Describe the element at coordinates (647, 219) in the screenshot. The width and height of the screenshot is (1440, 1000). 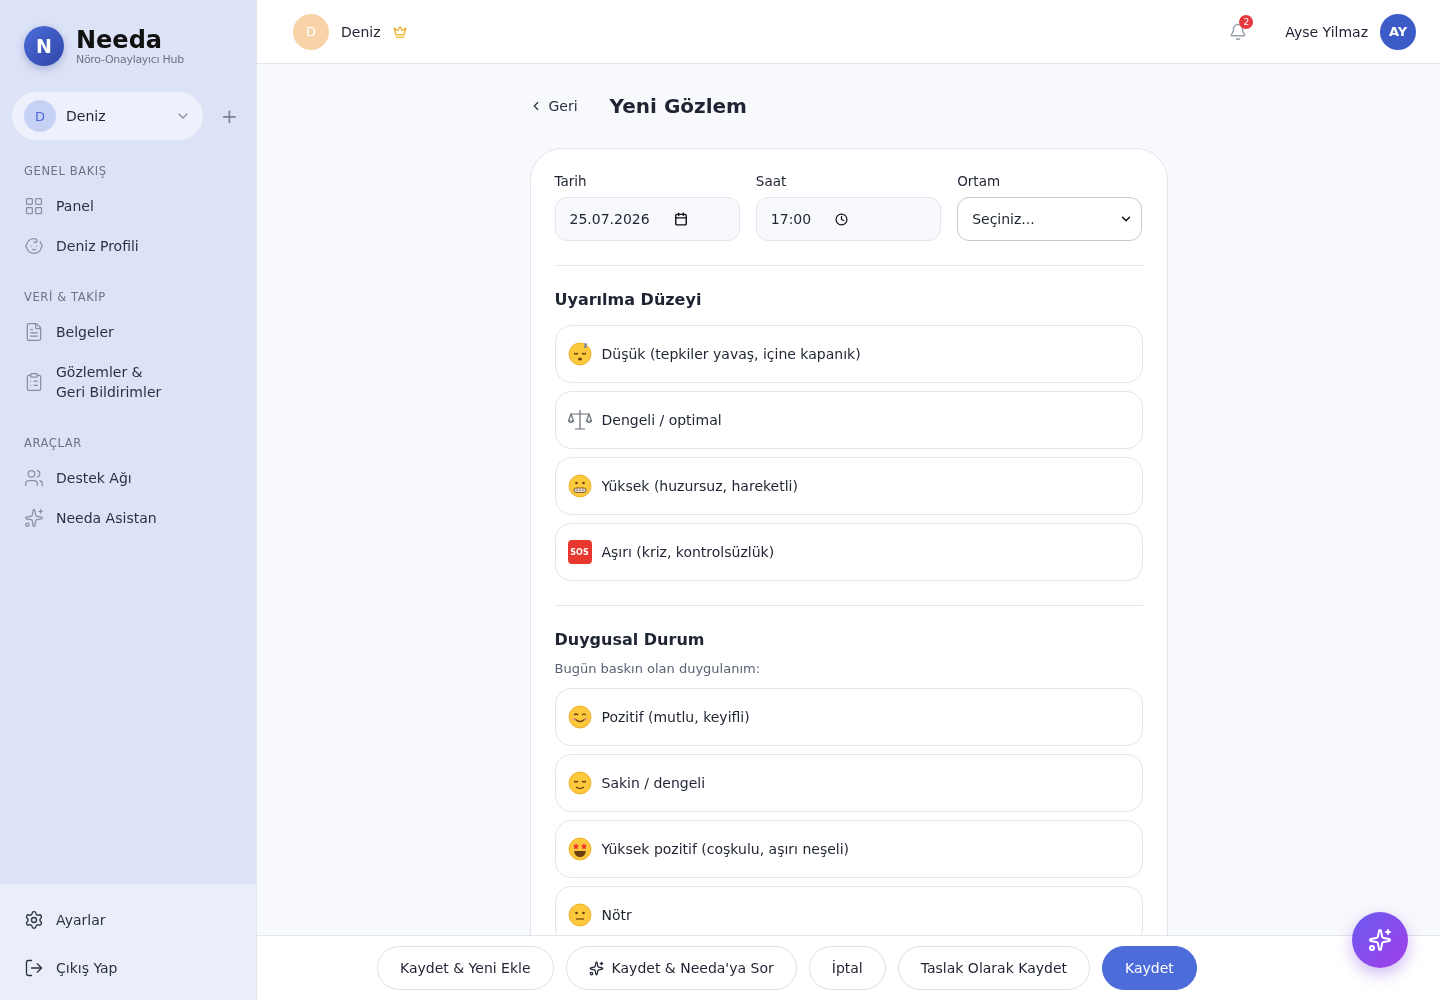
I see `date-field: 25.07.2026` at that location.